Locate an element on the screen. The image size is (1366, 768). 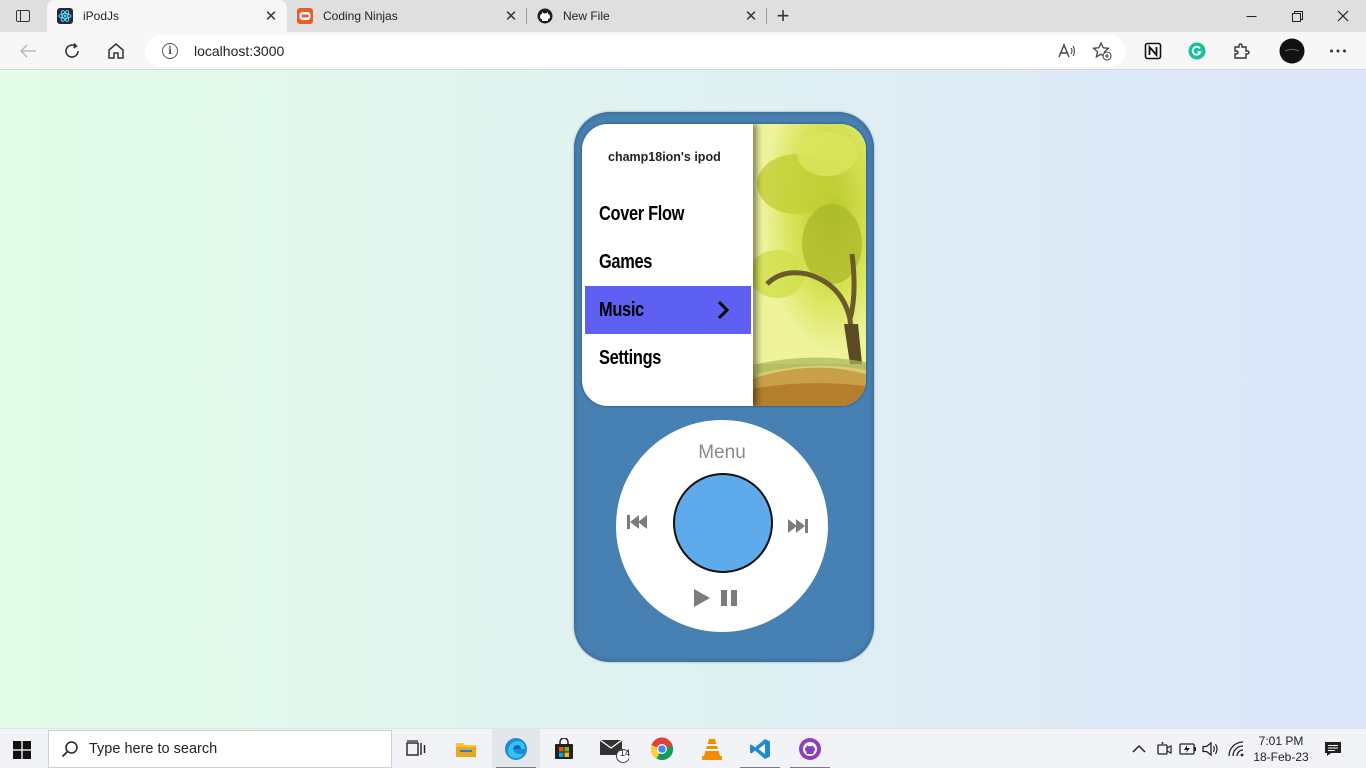
wifi-icon is located at coordinates (1236, 749).